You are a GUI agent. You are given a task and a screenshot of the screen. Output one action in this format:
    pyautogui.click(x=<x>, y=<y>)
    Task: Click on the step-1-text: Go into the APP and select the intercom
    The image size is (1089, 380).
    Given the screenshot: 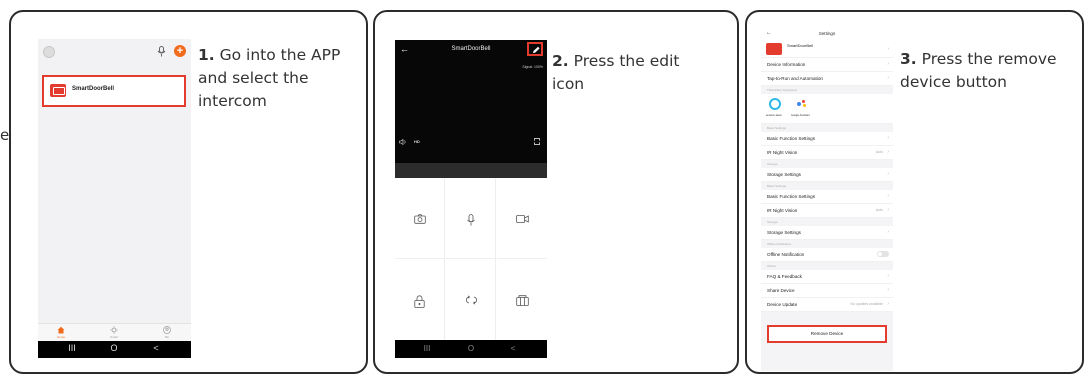 What is the action you would take?
    pyautogui.click(x=269, y=78)
    